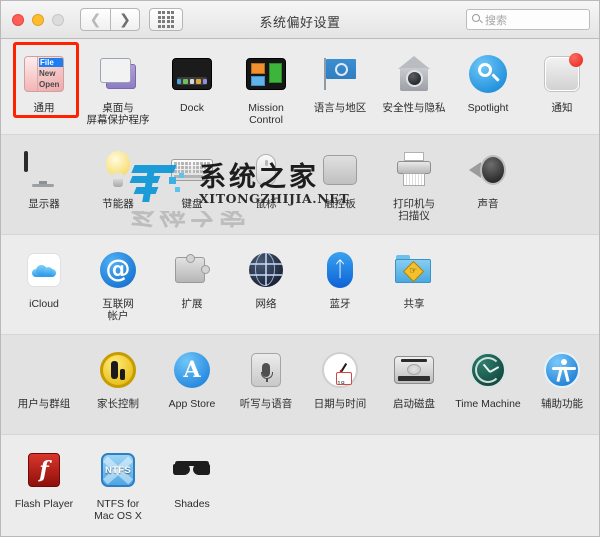  What do you see at coordinates (340, 370) in the screenshot?
I see `date-time-clock-icon: 18` at bounding box center [340, 370].